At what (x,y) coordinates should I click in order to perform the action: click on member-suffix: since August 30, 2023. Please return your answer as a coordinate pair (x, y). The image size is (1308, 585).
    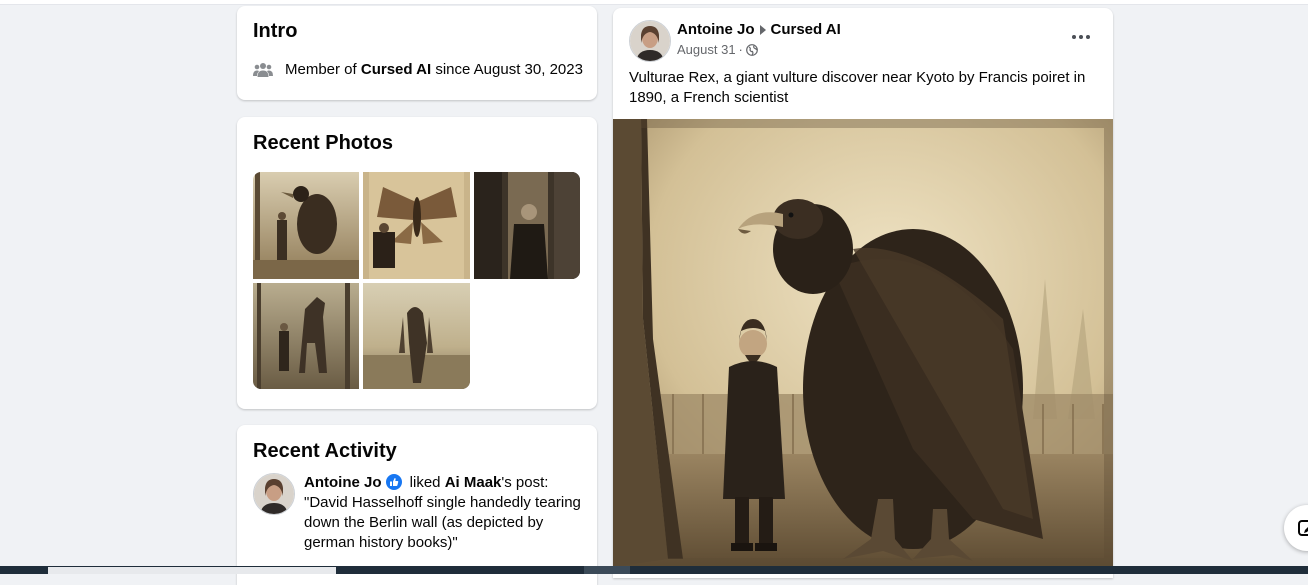
    Looking at the image, I should click on (507, 69).